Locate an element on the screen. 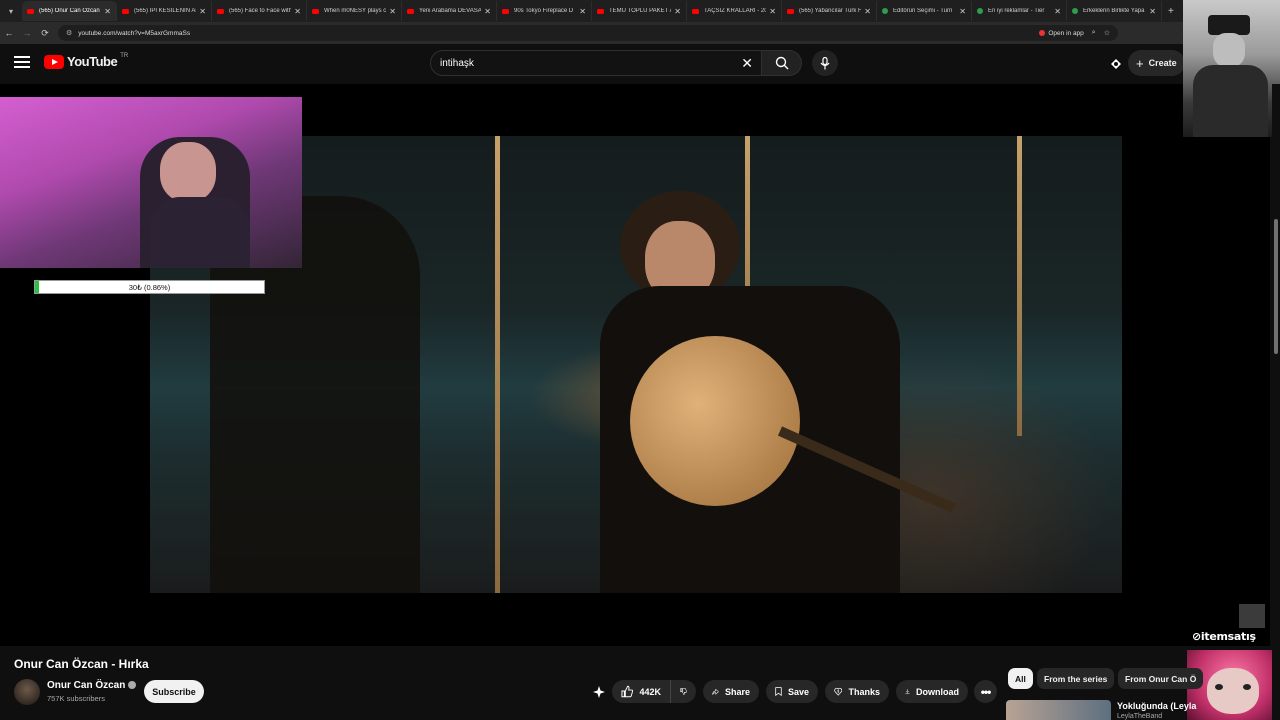 This screenshot has width=1280, height=720. open-in-app-button: Open in app is located at coordinates (1061, 33).